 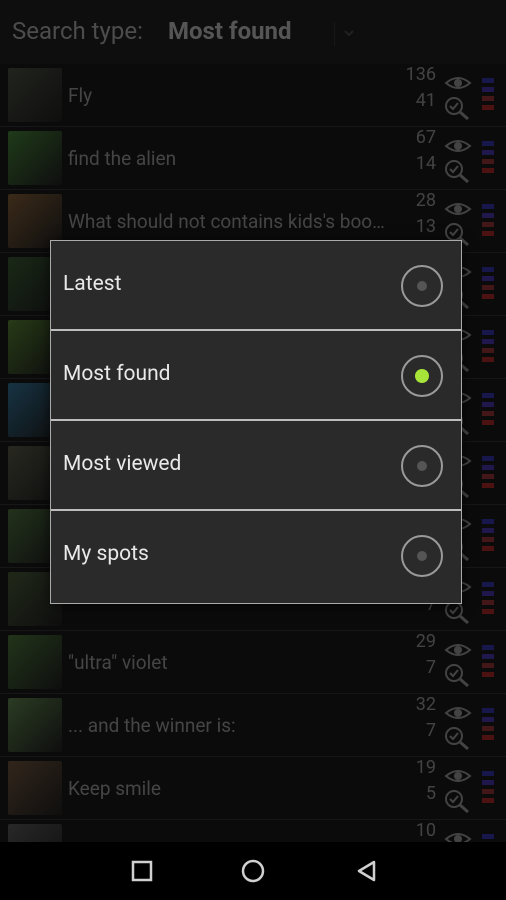 What do you see at coordinates (92, 284) in the screenshot?
I see `option-label: Latest` at bounding box center [92, 284].